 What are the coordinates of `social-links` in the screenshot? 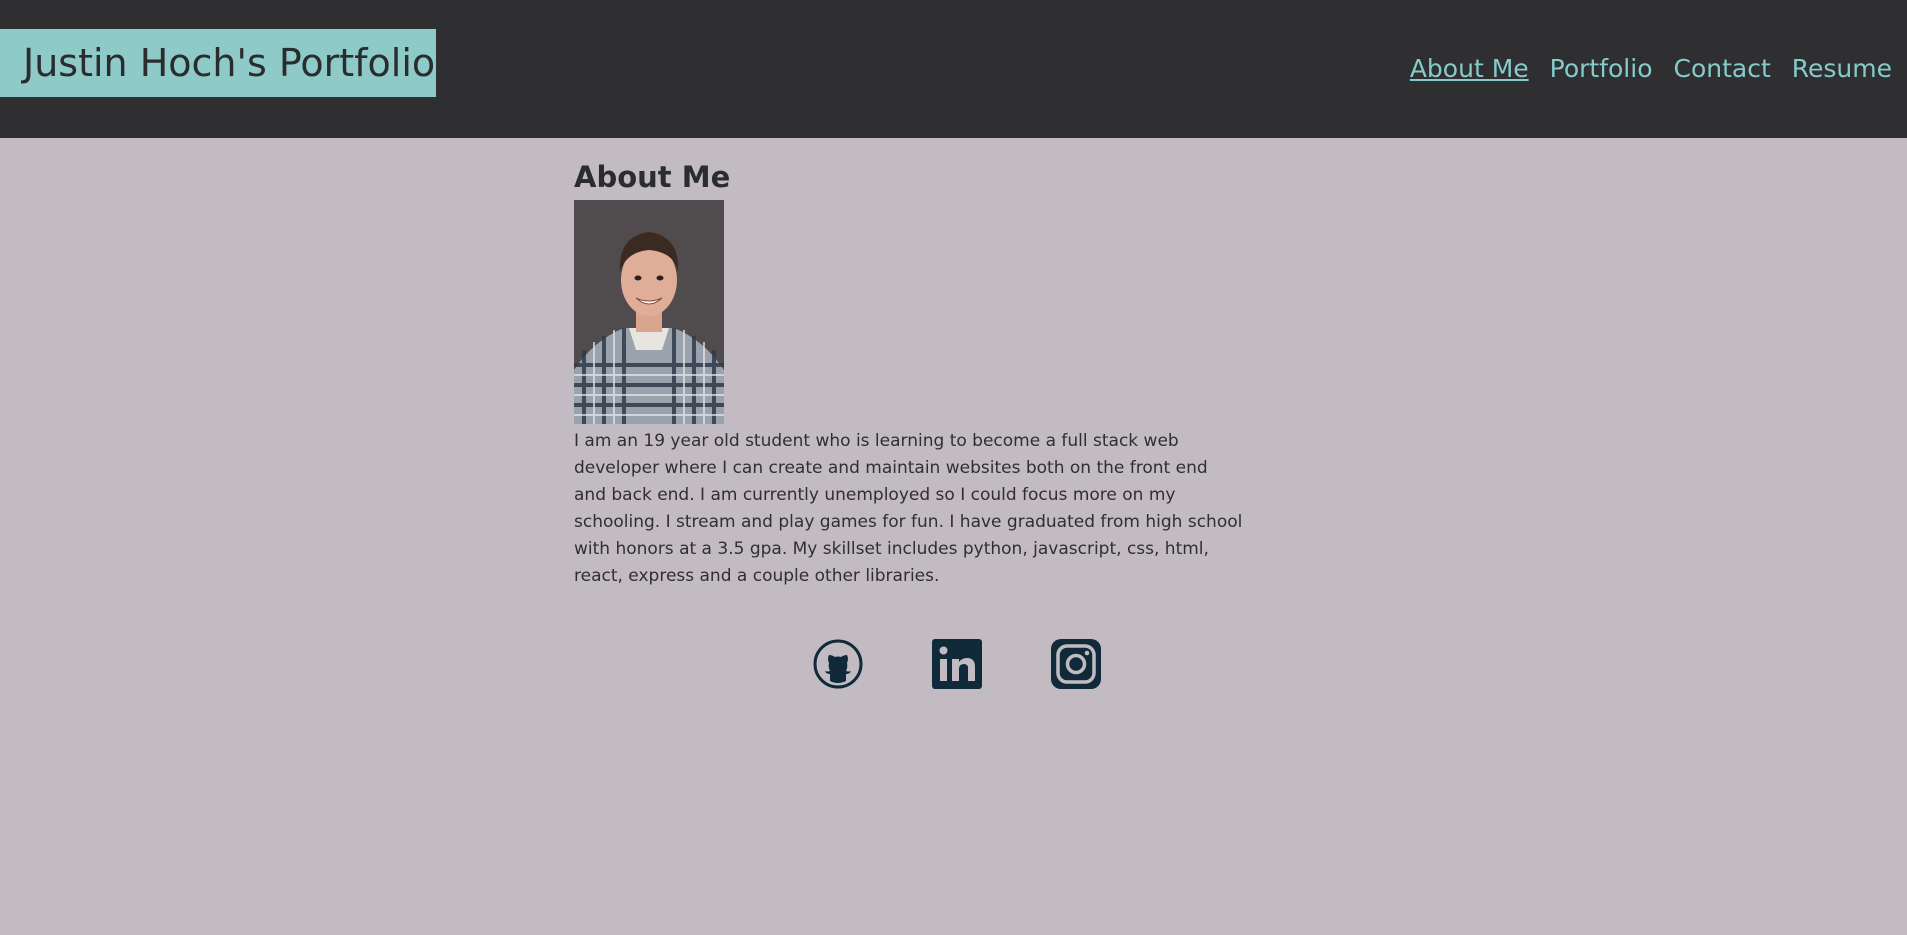 It's located at (957, 664).